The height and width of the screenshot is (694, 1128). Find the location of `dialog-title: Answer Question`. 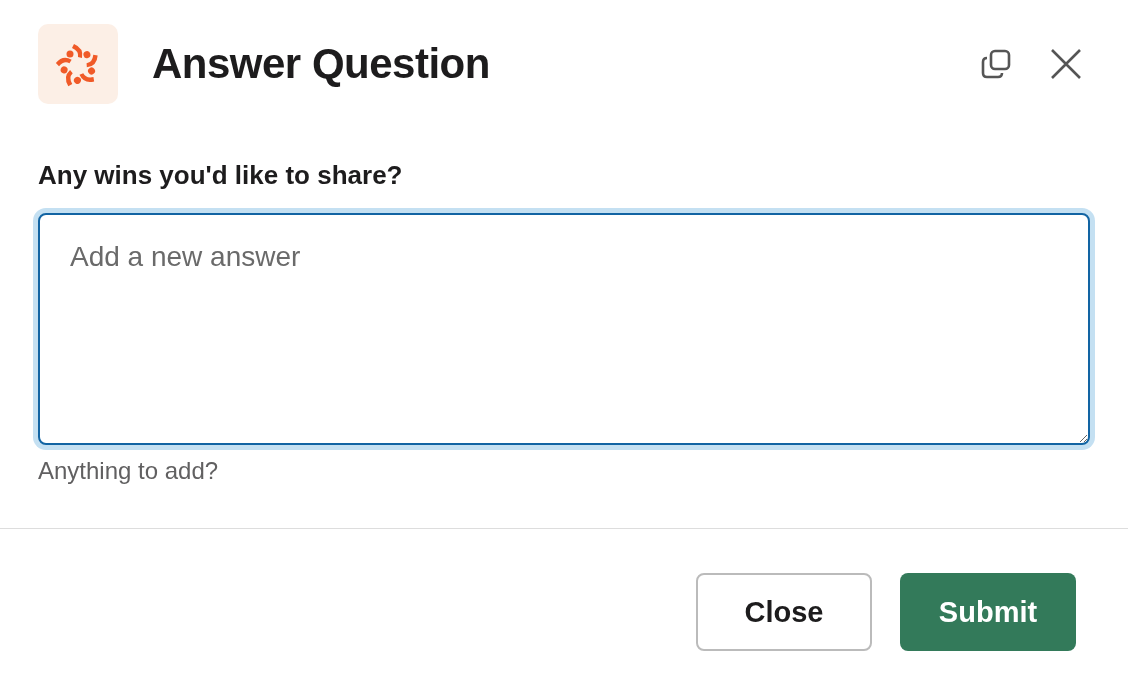

dialog-title: Answer Question is located at coordinates (321, 64).